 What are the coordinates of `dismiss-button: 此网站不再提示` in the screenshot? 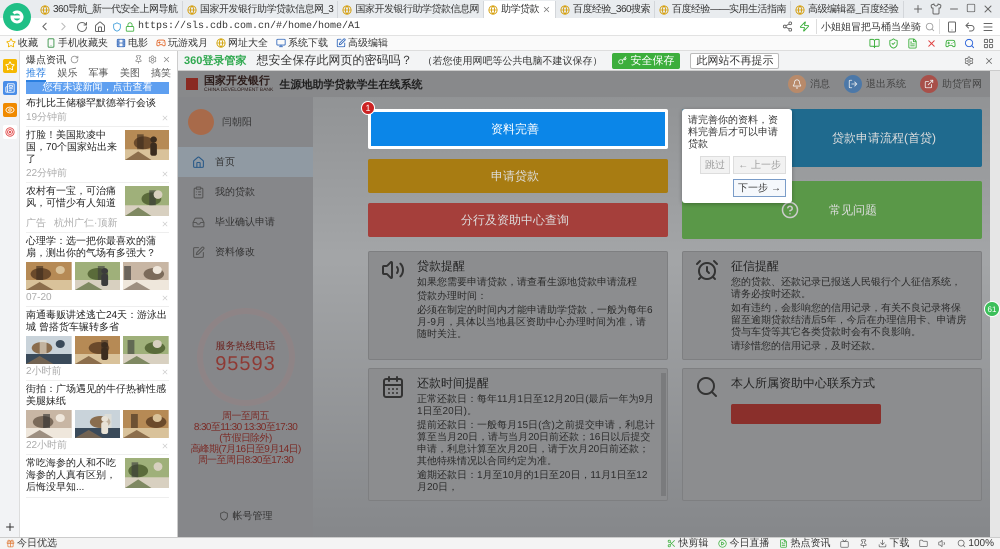 It's located at (735, 60).